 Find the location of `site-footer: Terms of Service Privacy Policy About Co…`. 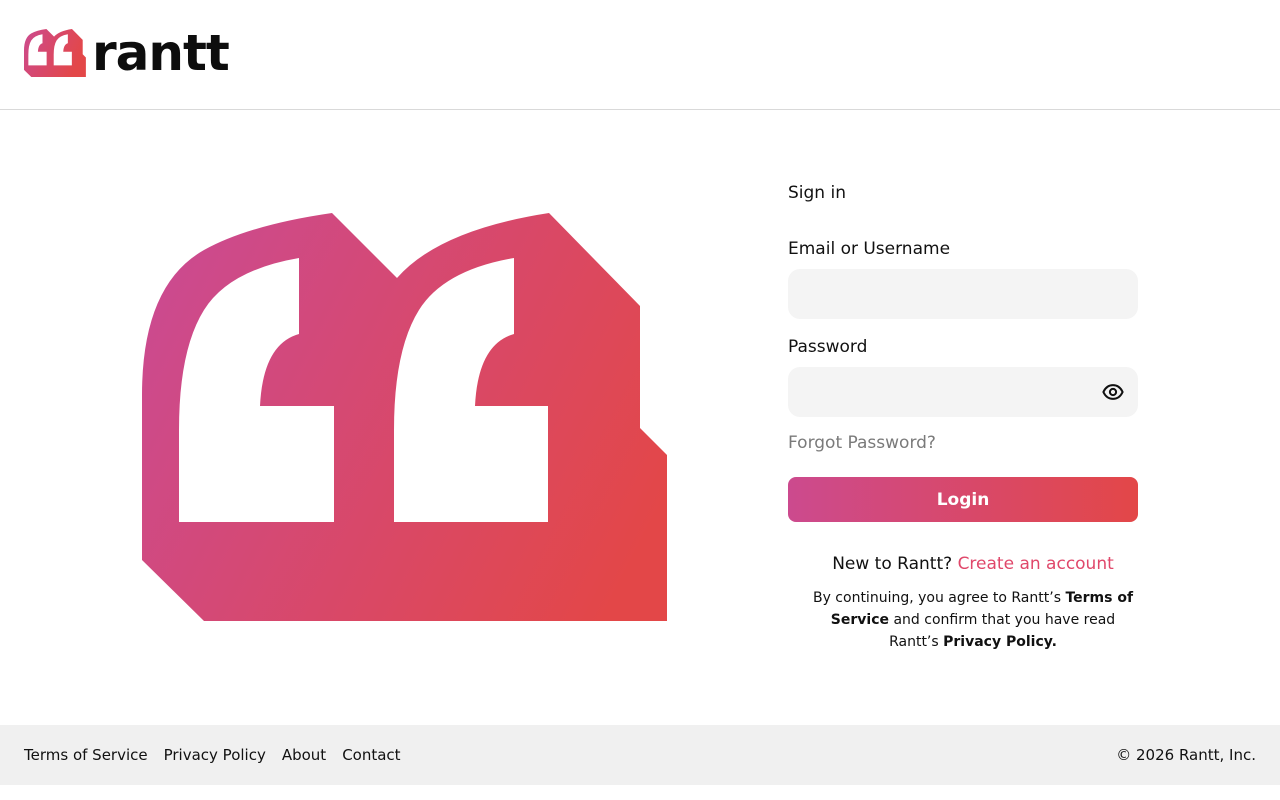

site-footer: Terms of Service Privacy Policy About Co… is located at coordinates (640, 755).